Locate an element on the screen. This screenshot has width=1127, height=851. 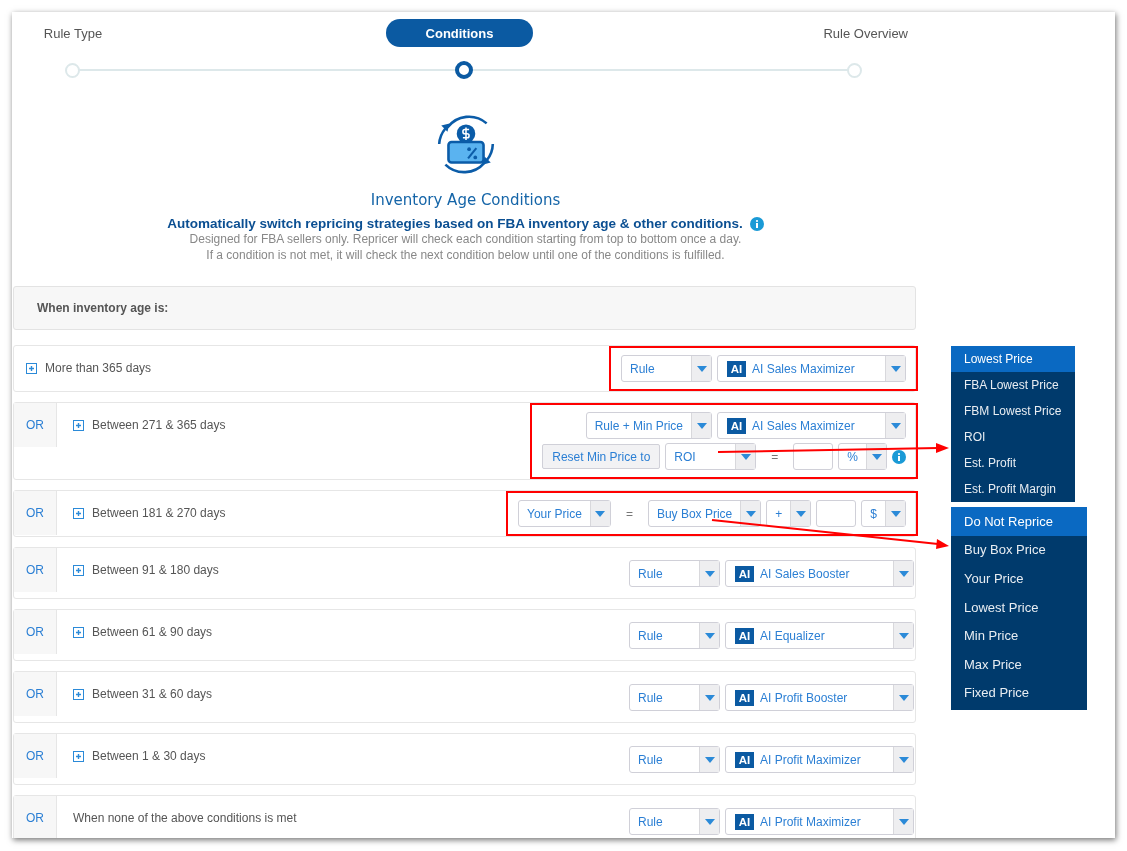
dropdown: Buy Box Price is located at coordinates (704, 513).